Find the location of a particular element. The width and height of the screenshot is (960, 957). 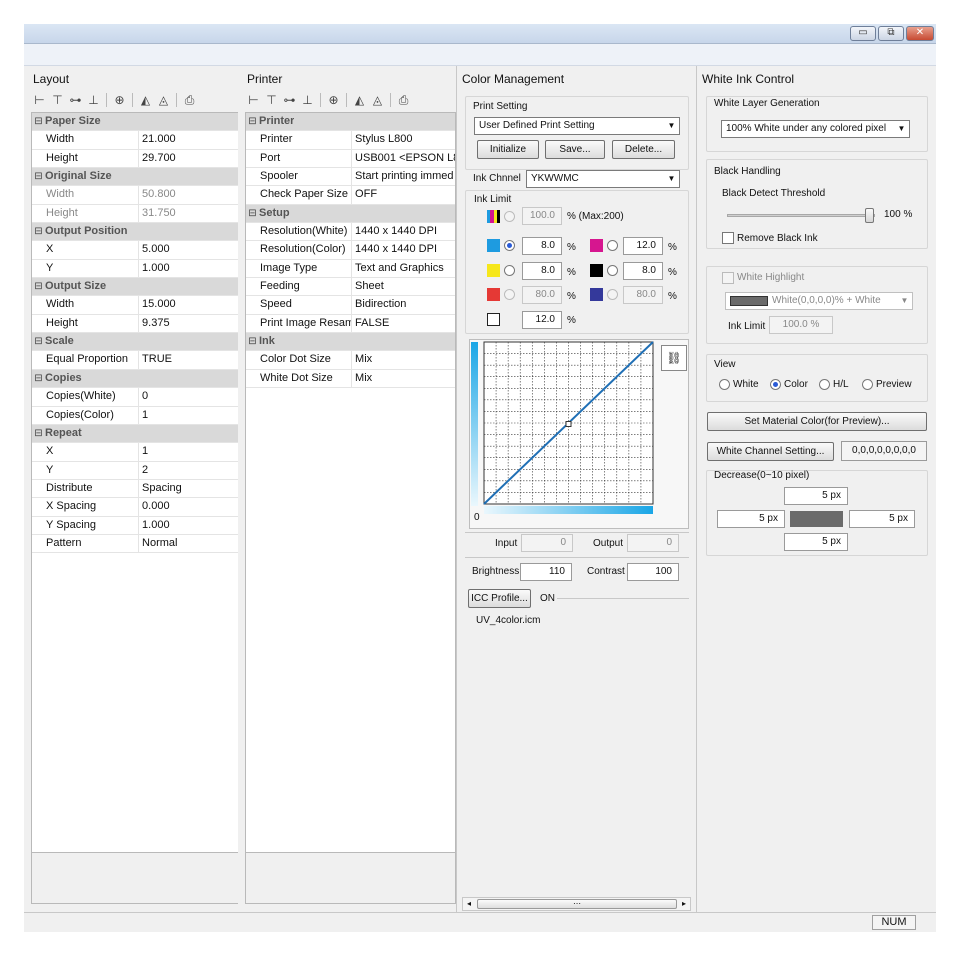

contrast-input: 100 is located at coordinates (653, 572).